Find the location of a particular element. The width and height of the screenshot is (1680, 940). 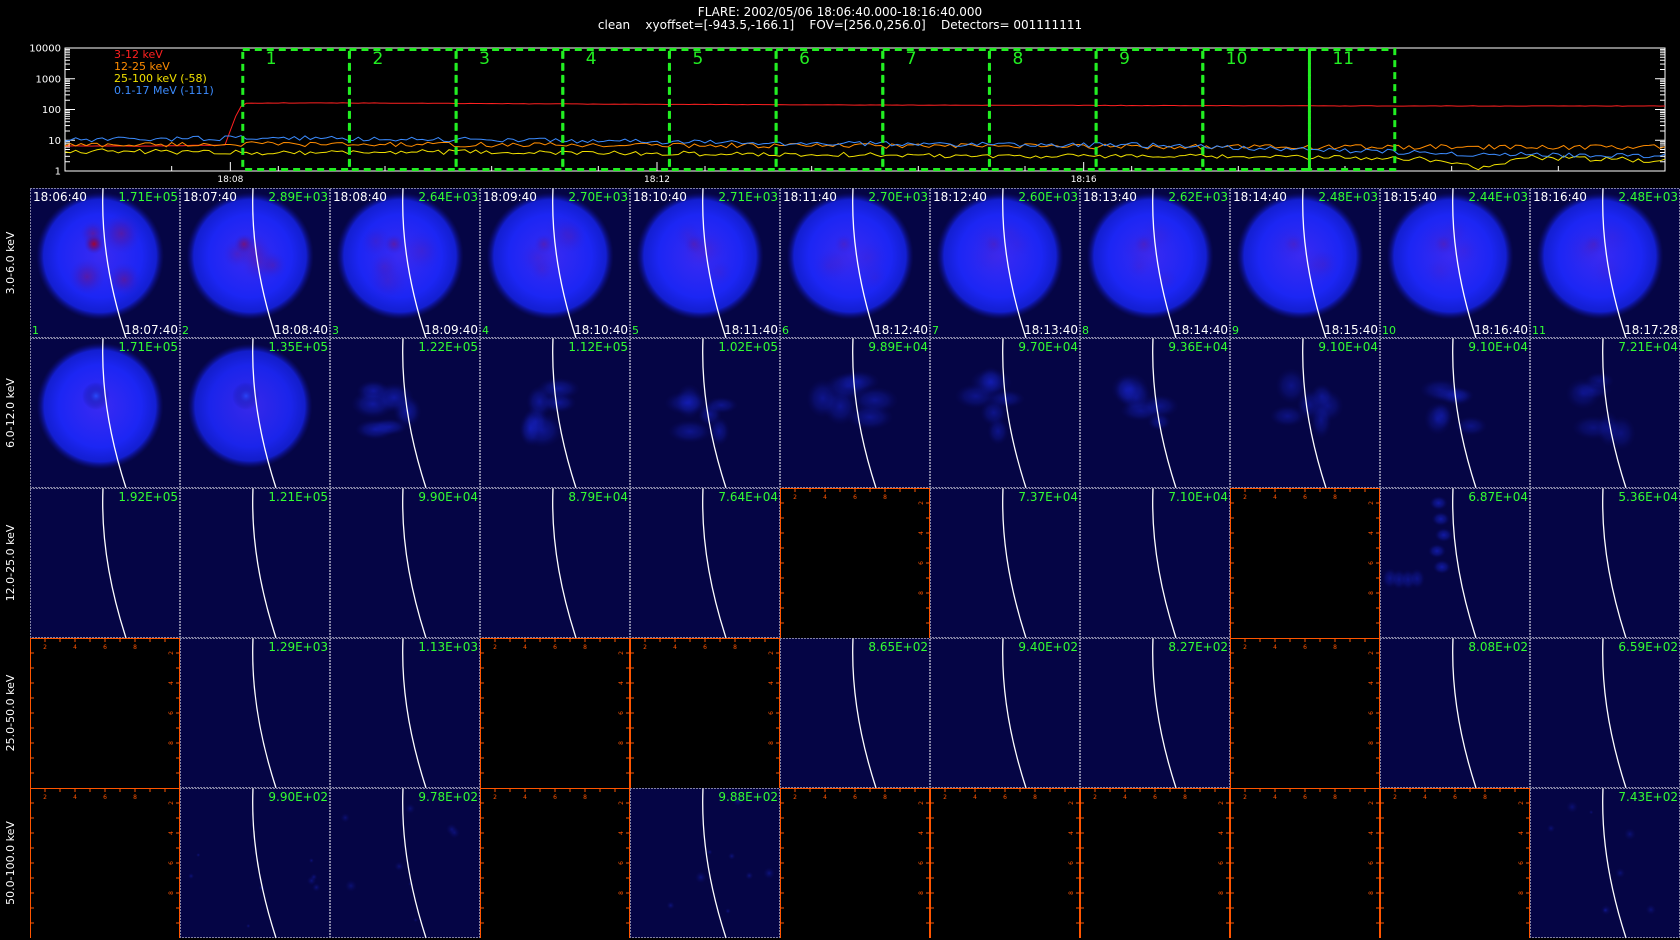

panel-interval-number: 7 is located at coordinates (935, 330).